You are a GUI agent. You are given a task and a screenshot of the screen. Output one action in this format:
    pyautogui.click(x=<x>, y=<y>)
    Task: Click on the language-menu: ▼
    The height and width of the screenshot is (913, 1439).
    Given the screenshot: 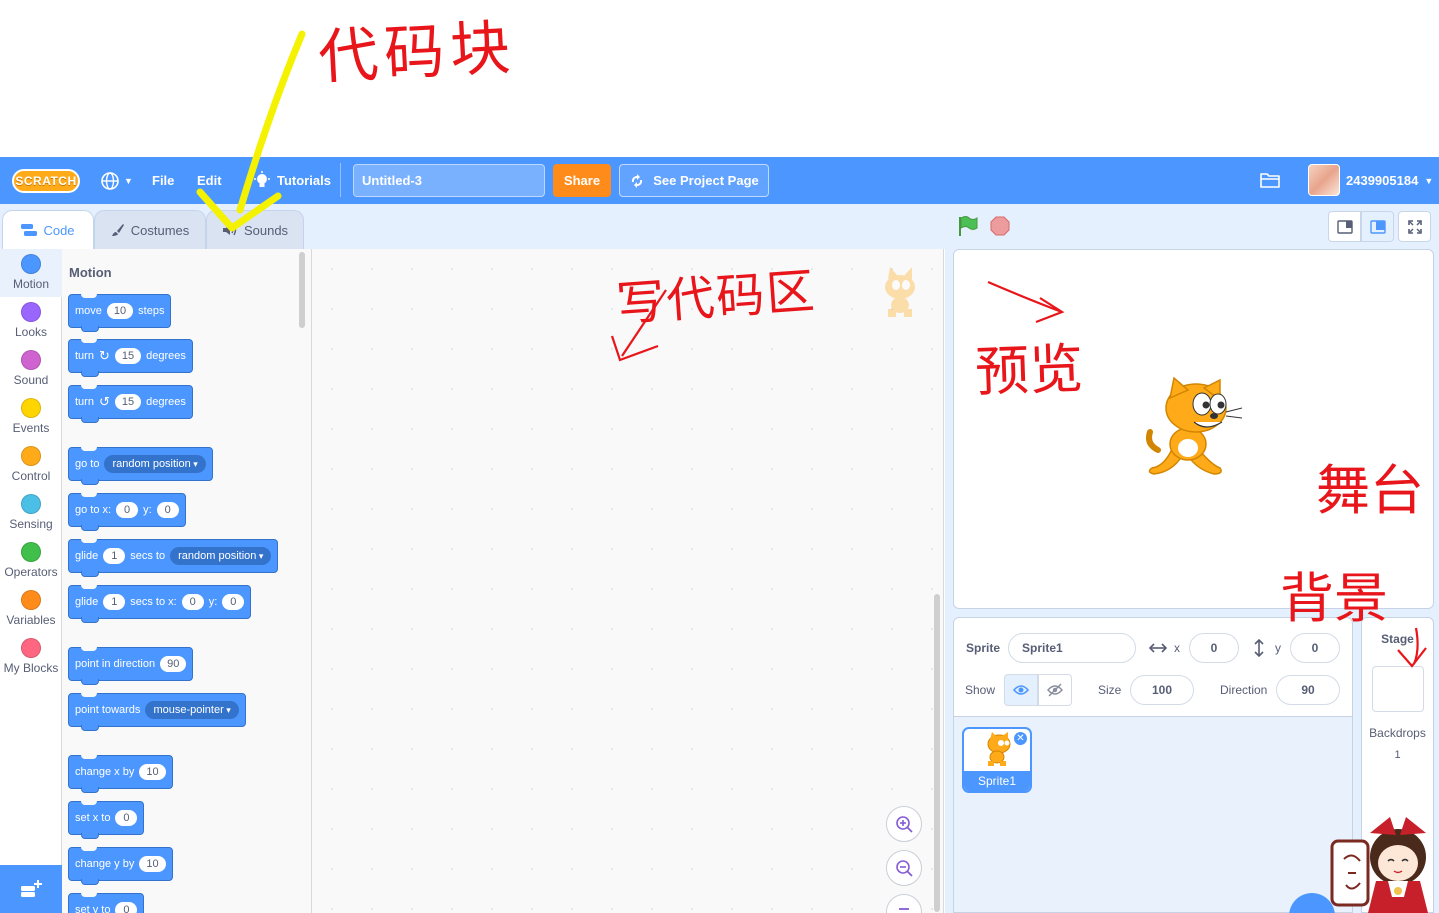 What is the action you would take?
    pyautogui.click(x=116, y=180)
    